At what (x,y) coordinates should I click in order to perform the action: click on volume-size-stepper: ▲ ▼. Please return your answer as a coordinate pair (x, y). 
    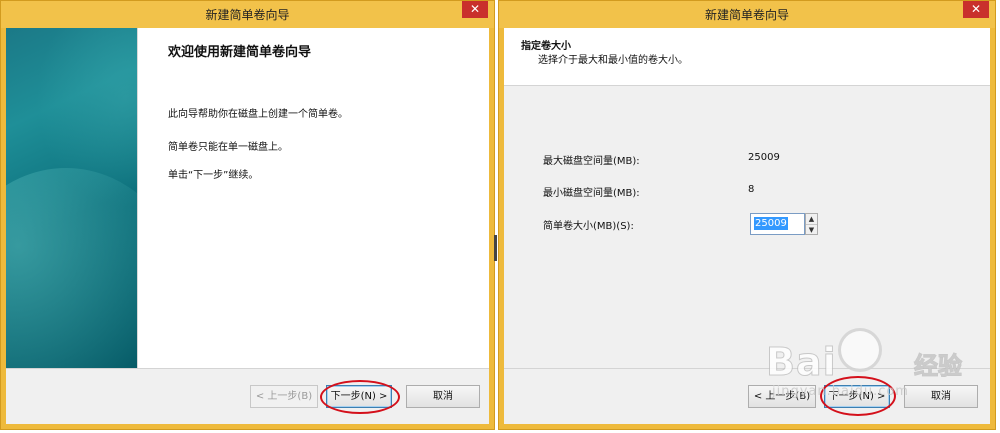
    Looking at the image, I should click on (811, 224).